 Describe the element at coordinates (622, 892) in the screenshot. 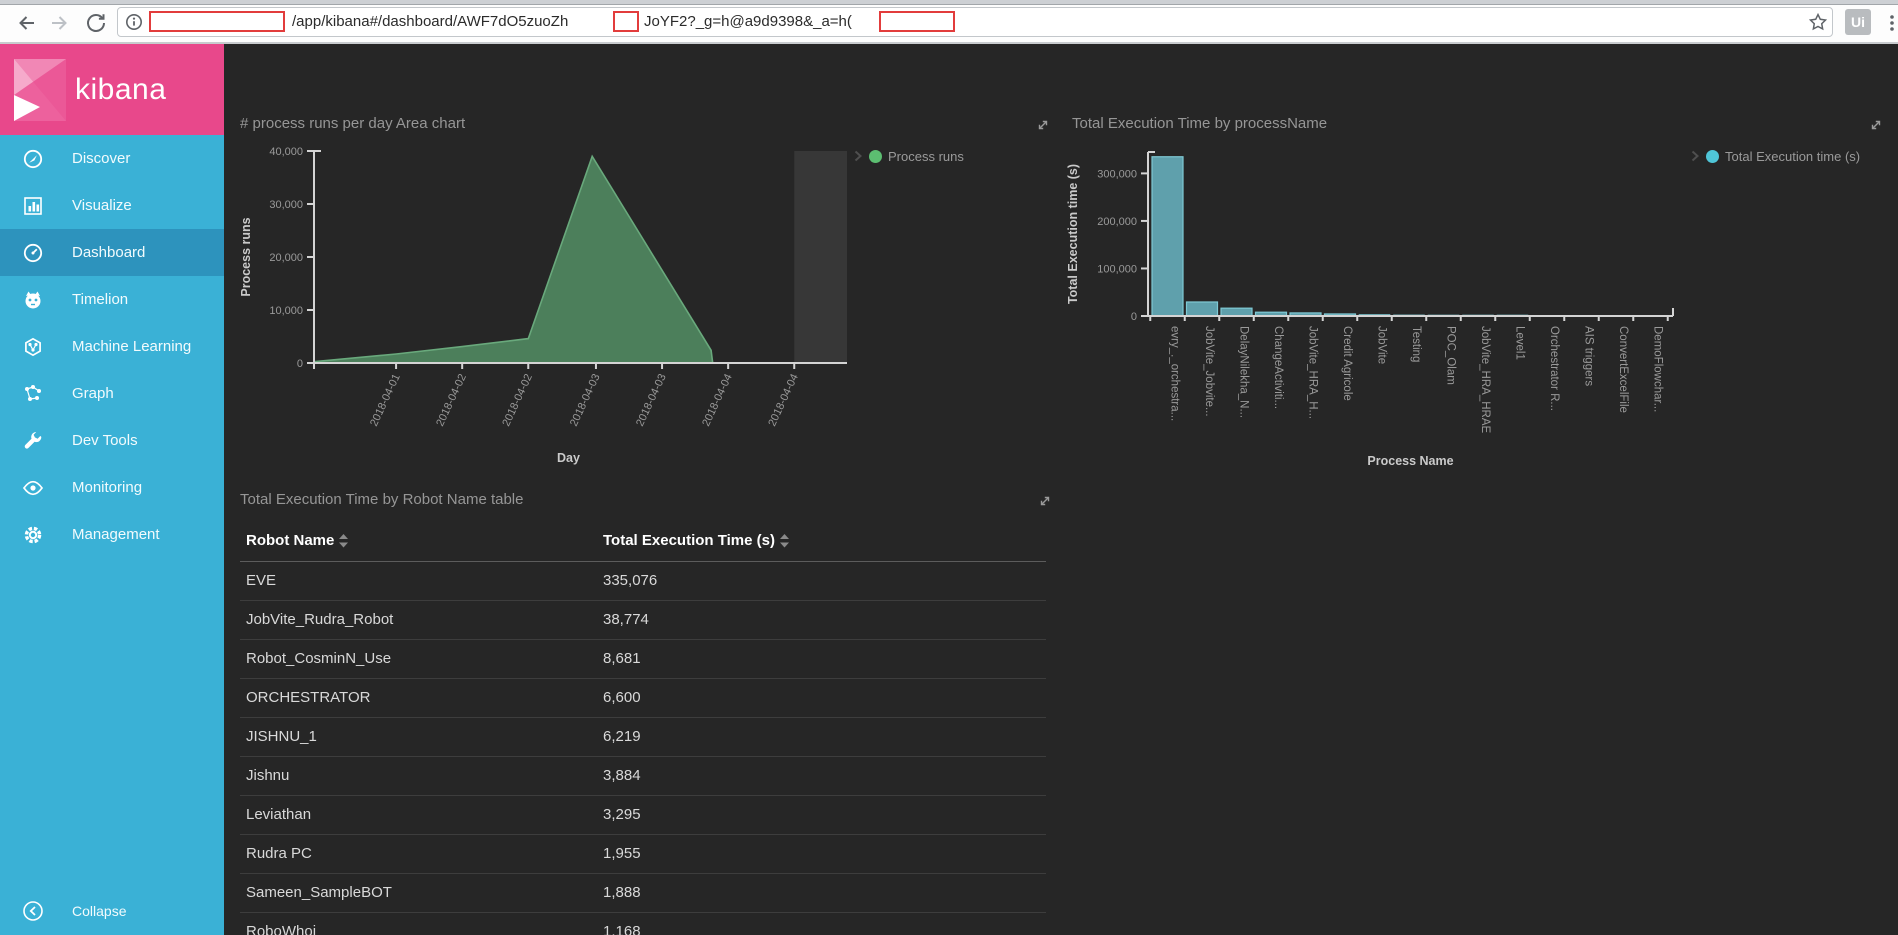

I see `exec-time-cell: 1,888` at that location.